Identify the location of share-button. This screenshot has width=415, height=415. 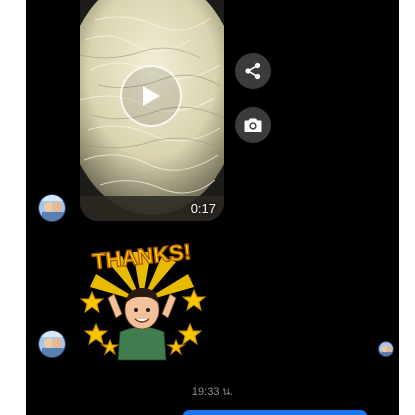
(253, 71).